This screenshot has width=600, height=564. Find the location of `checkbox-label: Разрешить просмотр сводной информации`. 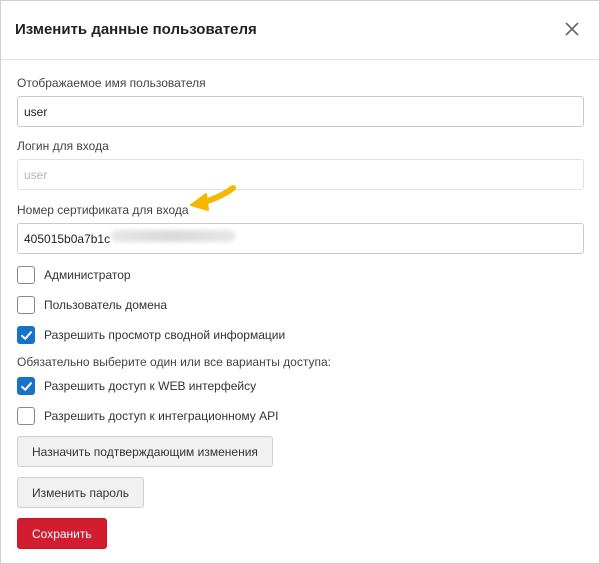

checkbox-label: Разрешить просмотр сводной информации is located at coordinates (165, 335).